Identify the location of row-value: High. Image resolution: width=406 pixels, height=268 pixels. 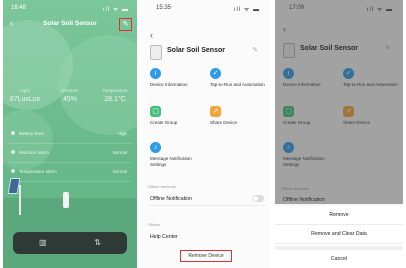
(122, 133).